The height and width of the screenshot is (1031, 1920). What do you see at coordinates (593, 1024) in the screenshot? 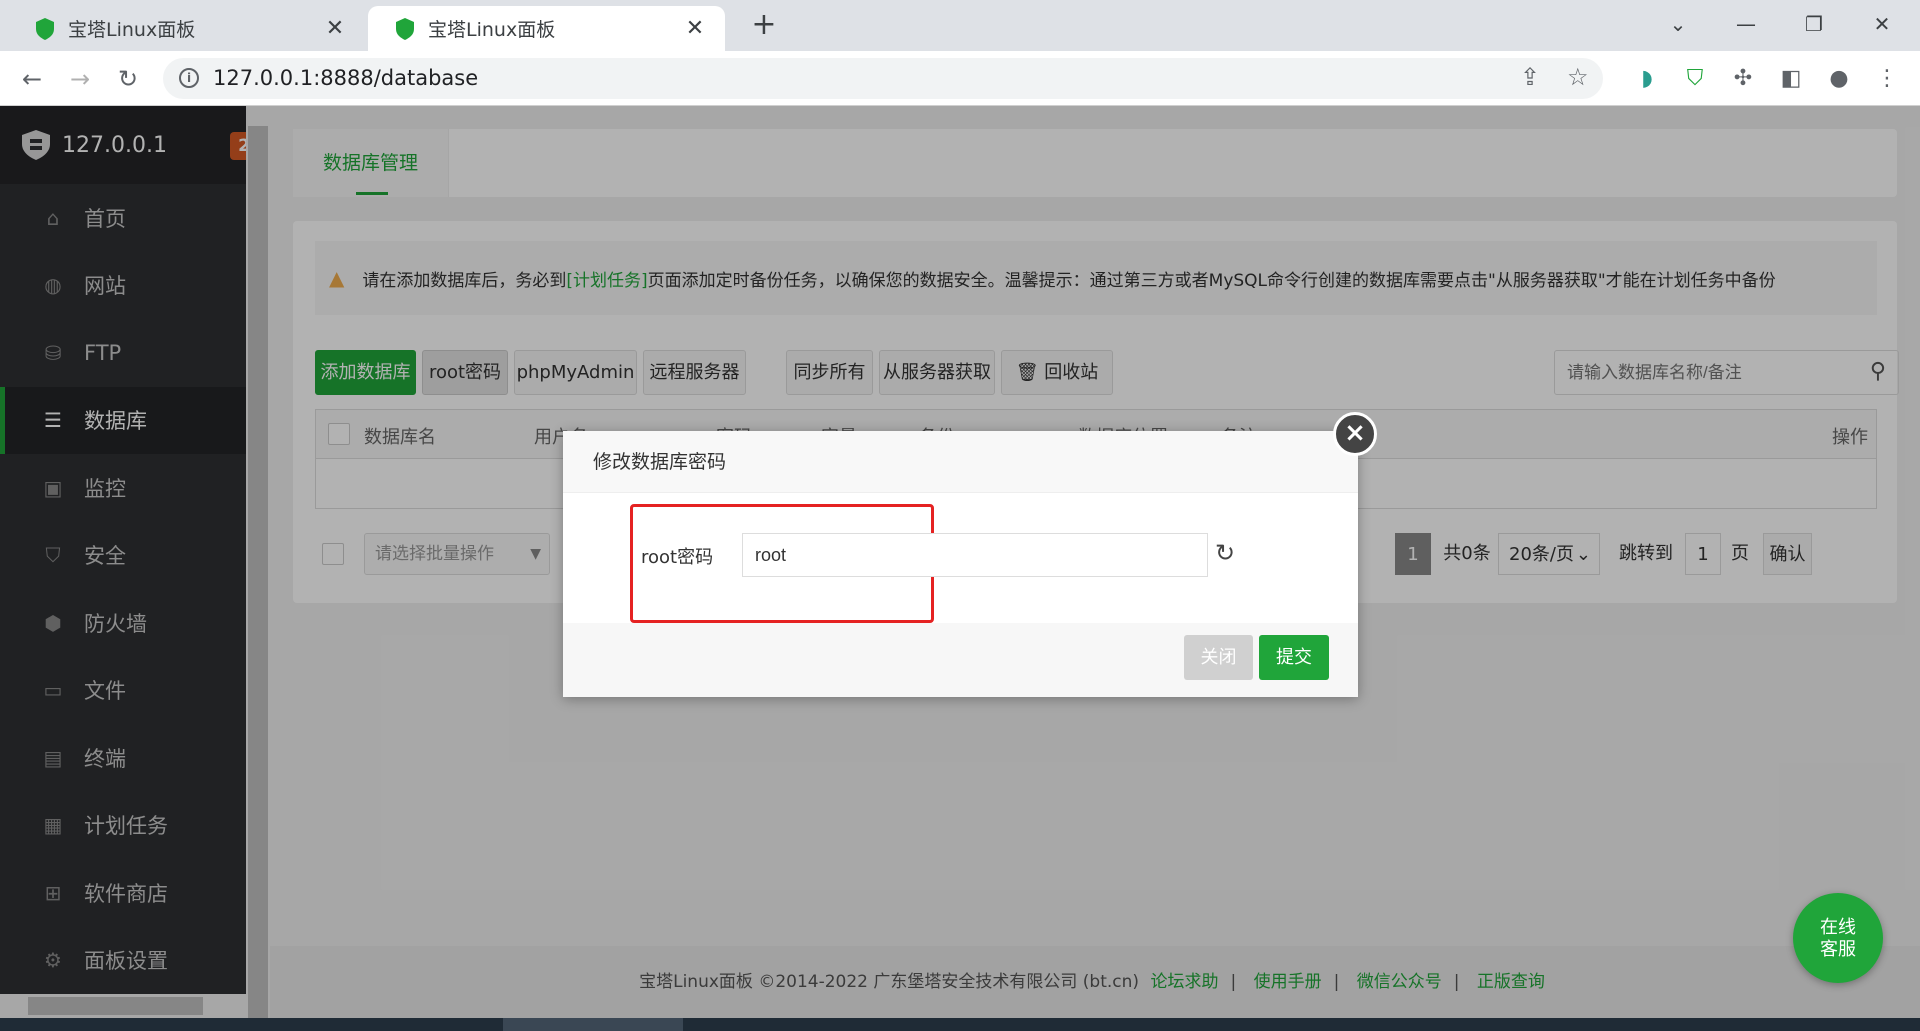
I see `taskbar-item` at bounding box center [593, 1024].